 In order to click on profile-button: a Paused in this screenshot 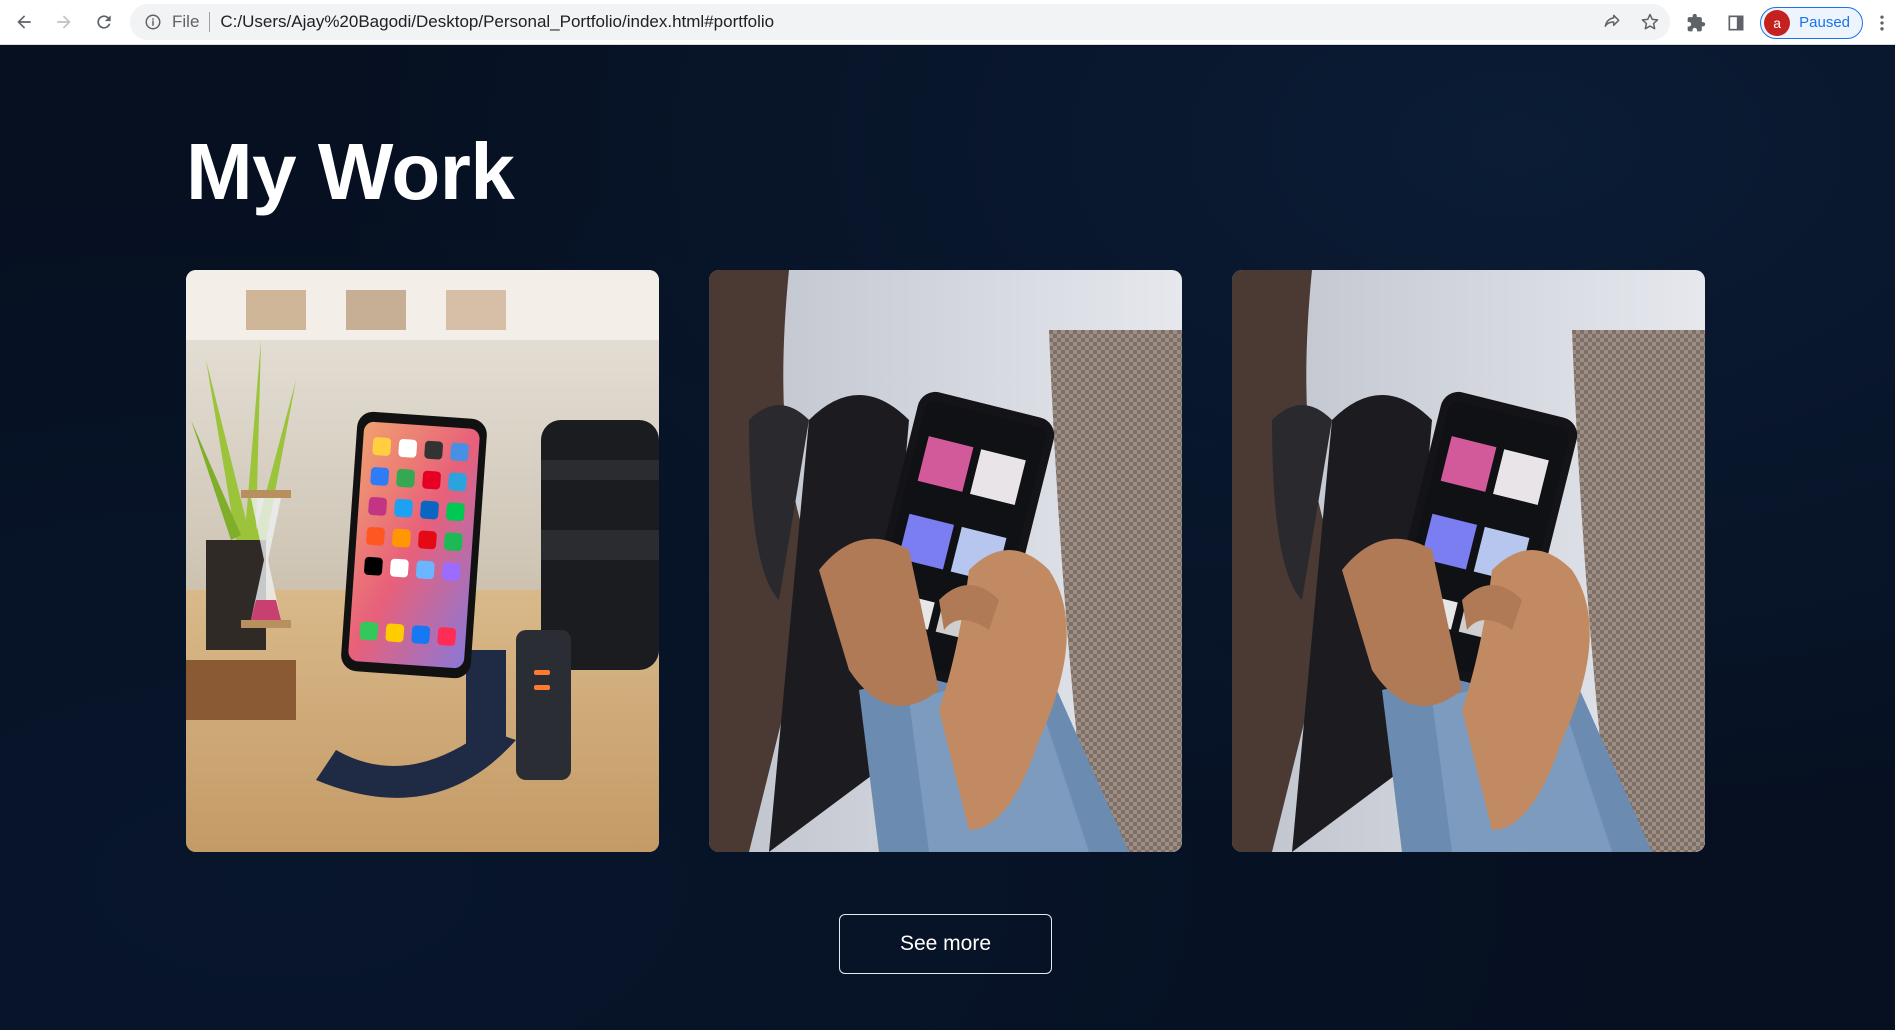, I will do `click(1811, 22)`.